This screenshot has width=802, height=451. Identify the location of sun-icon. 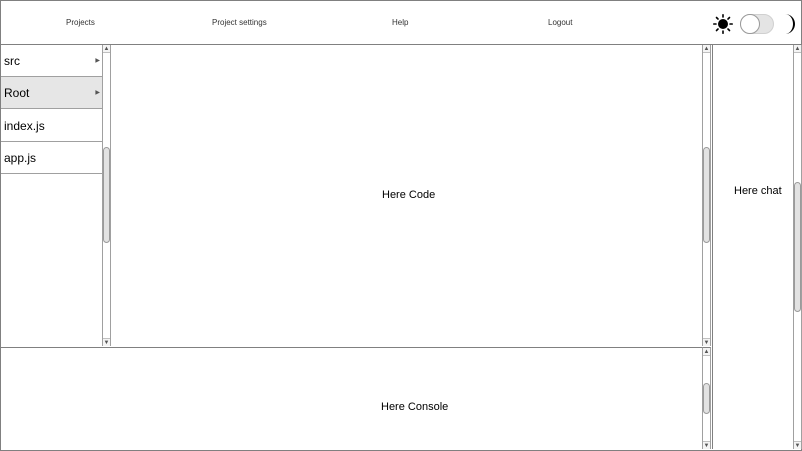
(723, 24).